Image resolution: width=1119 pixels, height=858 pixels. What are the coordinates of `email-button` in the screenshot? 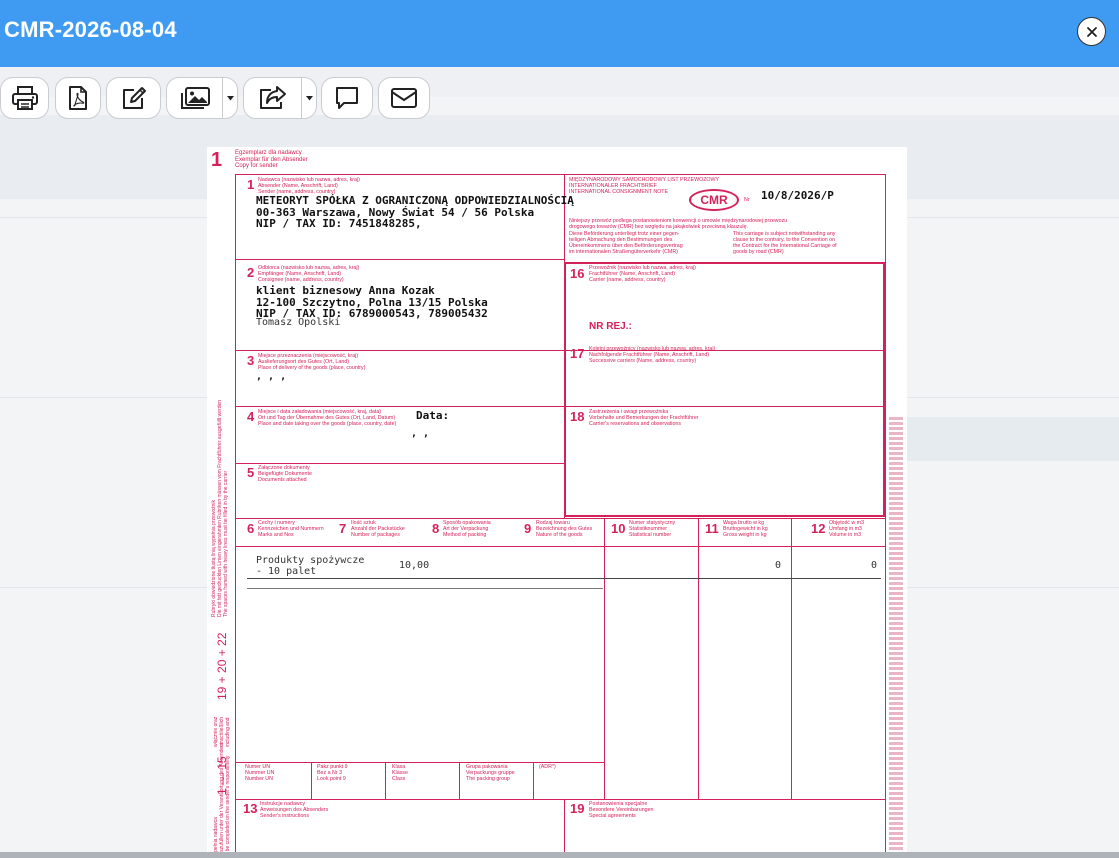 It's located at (404, 98).